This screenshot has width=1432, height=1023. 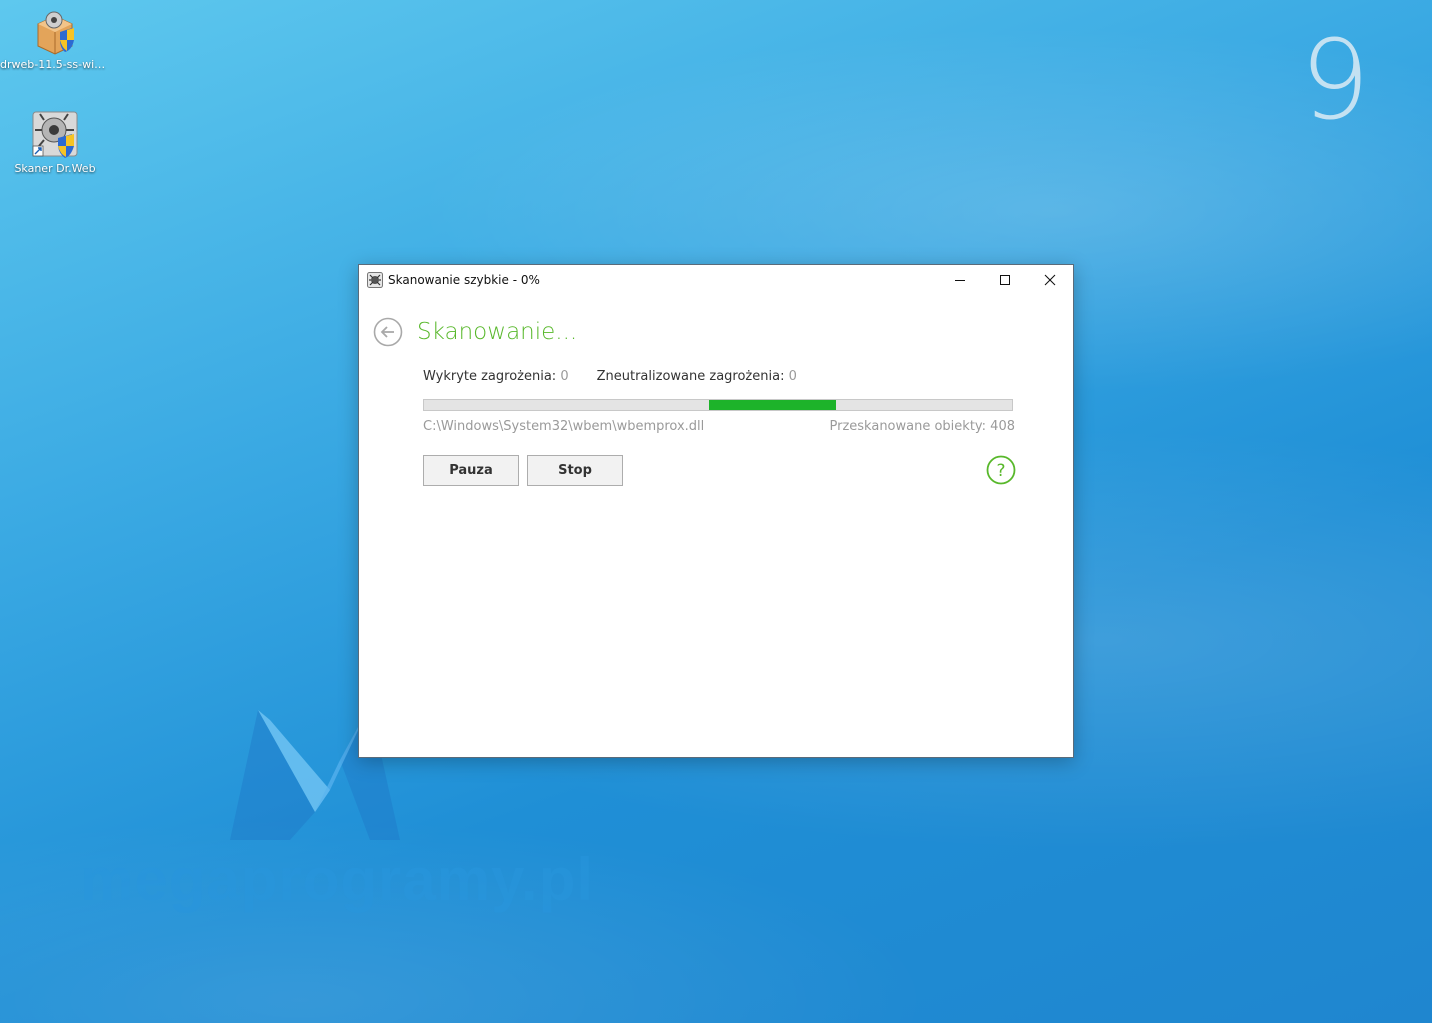 I want to click on scan-progress-fill, so click(x=772, y=405).